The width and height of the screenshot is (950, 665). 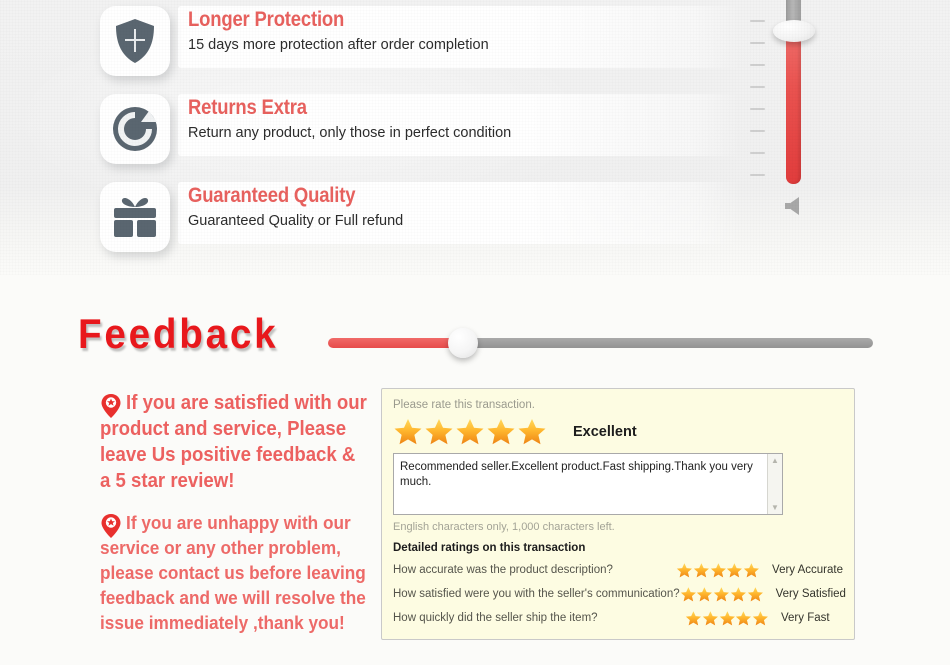 I want to click on speaker-icon, so click(x=794, y=206).